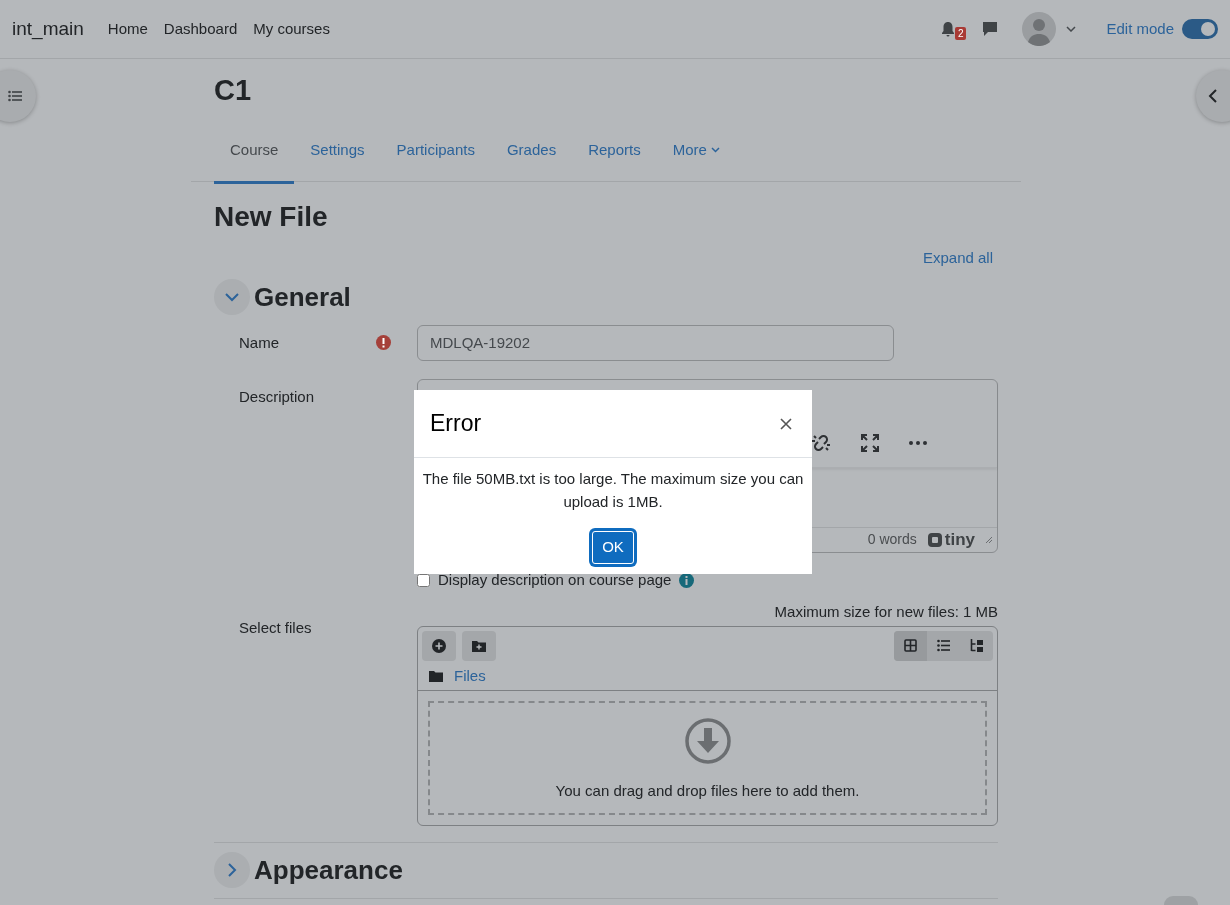  I want to click on required-icon, so click(383, 343).